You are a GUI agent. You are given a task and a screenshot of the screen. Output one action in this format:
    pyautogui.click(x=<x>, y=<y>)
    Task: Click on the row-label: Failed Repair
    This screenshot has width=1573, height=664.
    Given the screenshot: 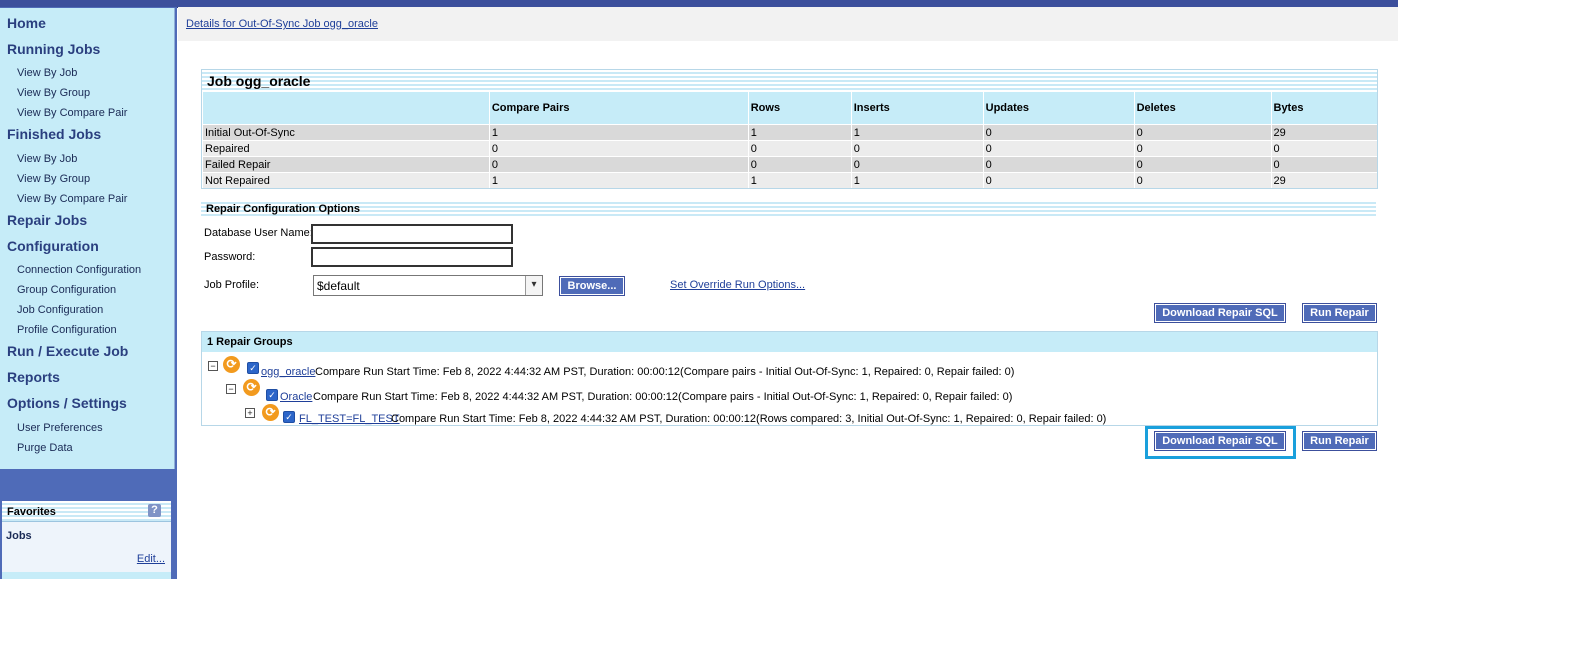 What is the action you would take?
    pyautogui.click(x=346, y=164)
    